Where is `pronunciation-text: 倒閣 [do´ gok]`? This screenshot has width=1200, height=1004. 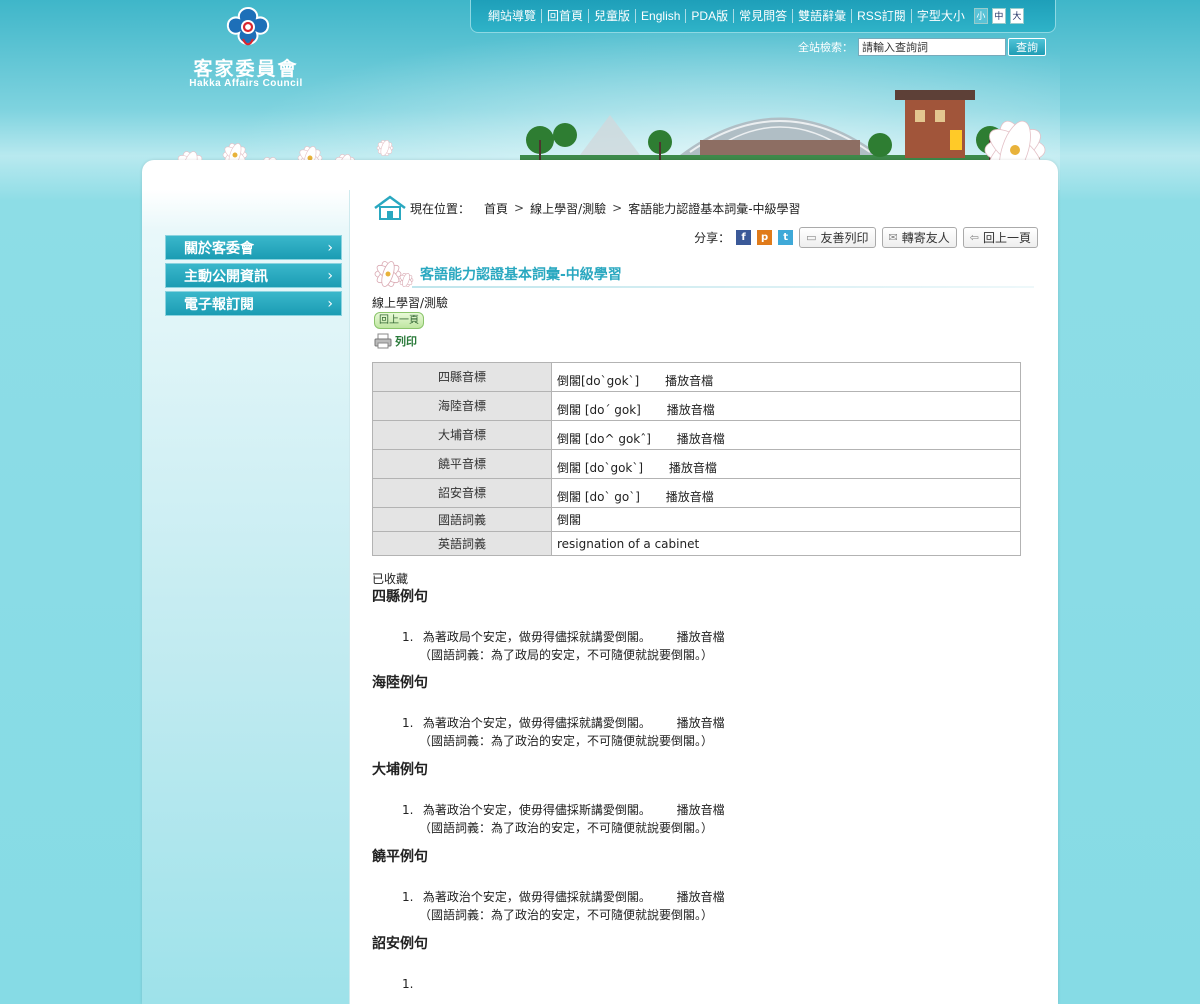 pronunciation-text: 倒閣 [do´ gok] is located at coordinates (599, 410).